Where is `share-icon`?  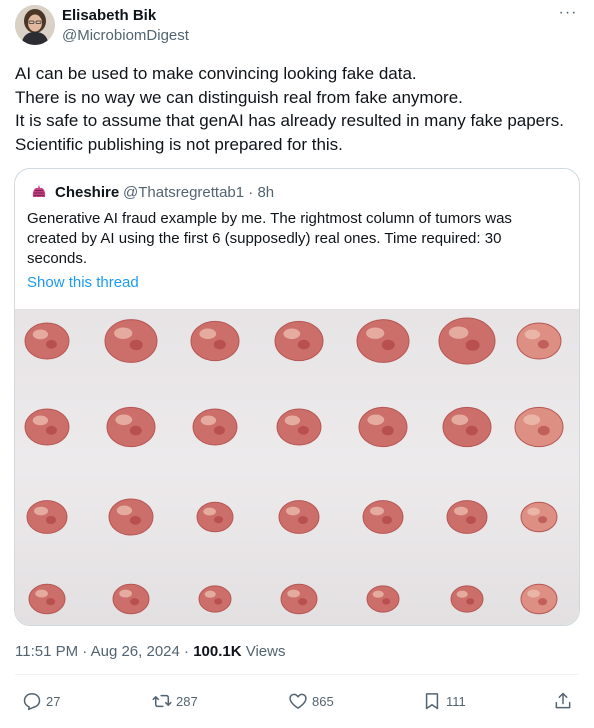
share-icon is located at coordinates (563, 700).